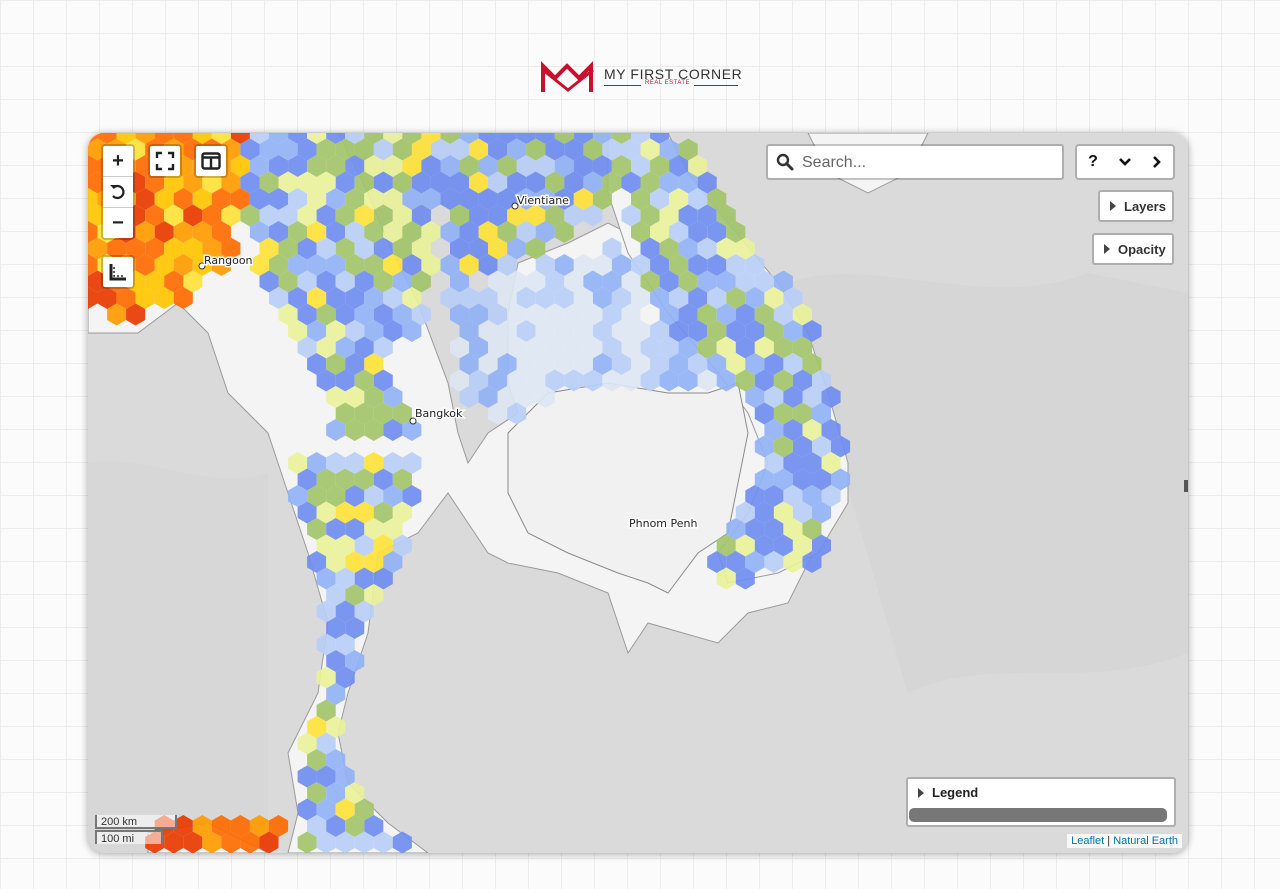 The image size is (1280, 889). I want to click on city-label-rangoon: Rangoon, so click(228, 260).